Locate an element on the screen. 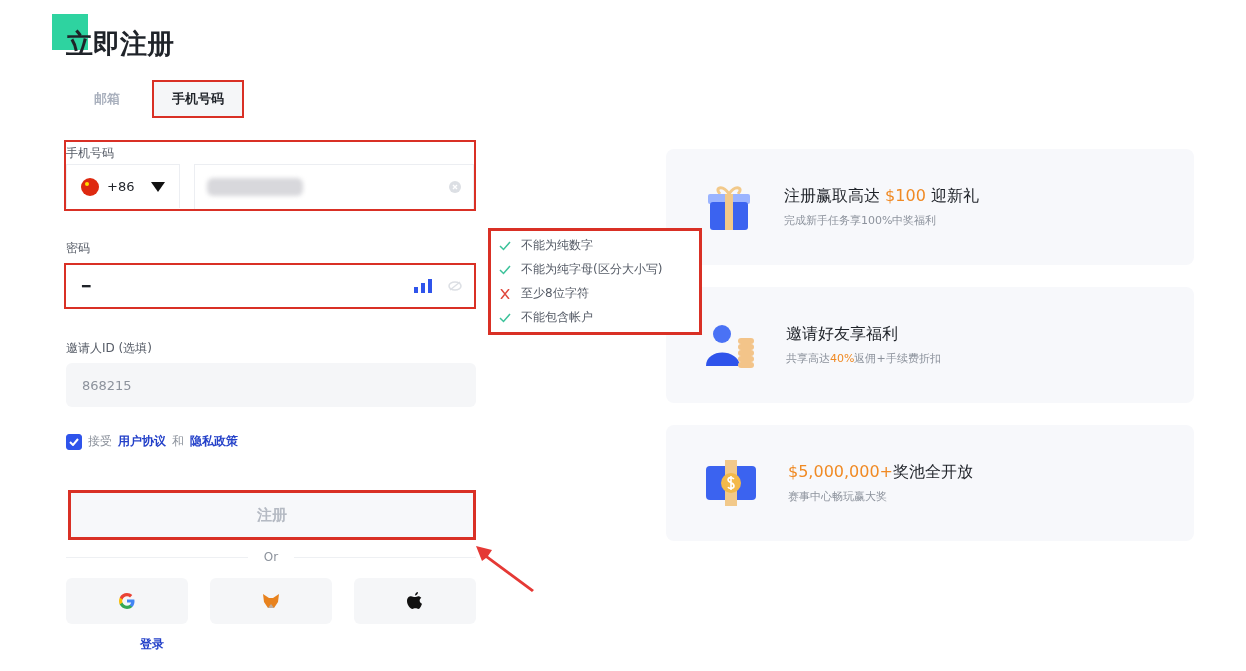 This screenshot has height=671, width=1246. cash-coin-icon is located at coordinates (731, 483).